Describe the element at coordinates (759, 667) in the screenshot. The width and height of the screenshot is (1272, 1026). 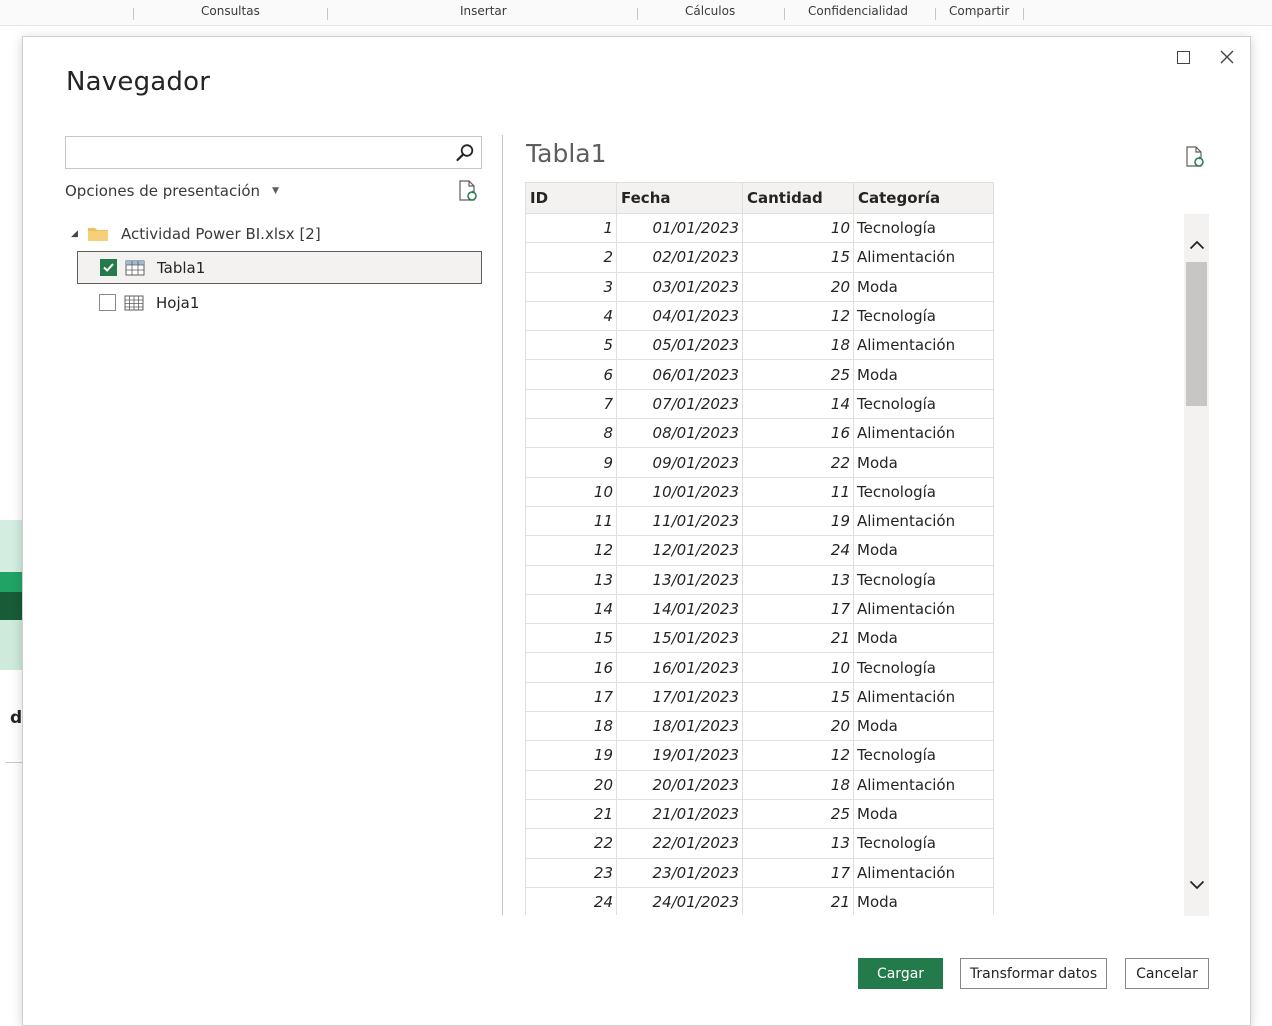
I see `table-row: 16 16/01/2023 10 Tecnología` at that location.